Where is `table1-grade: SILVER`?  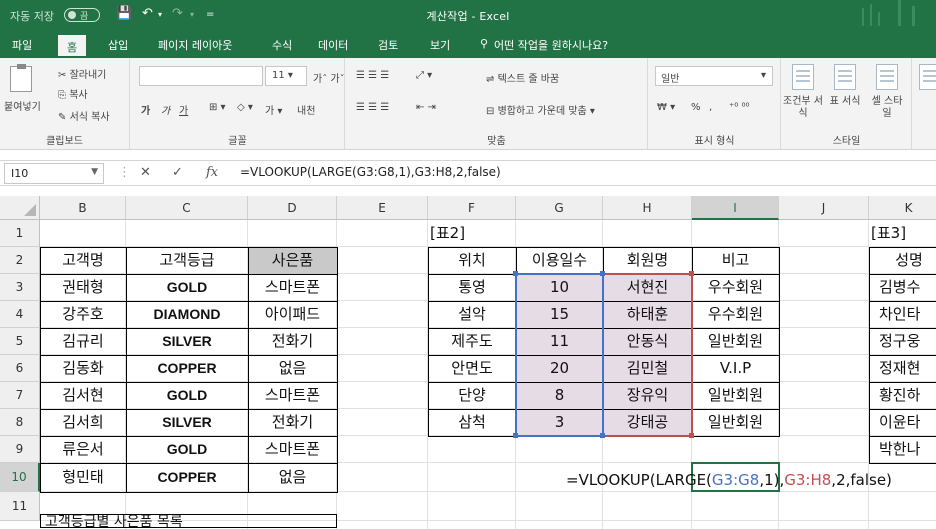
table1-grade: SILVER is located at coordinates (187, 422).